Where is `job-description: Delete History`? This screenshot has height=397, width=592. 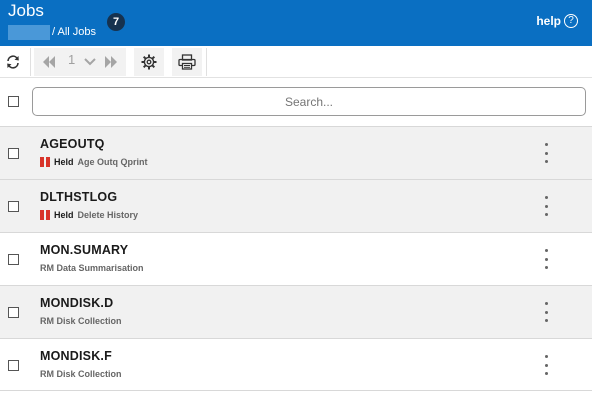
job-description: Delete History is located at coordinates (108, 215).